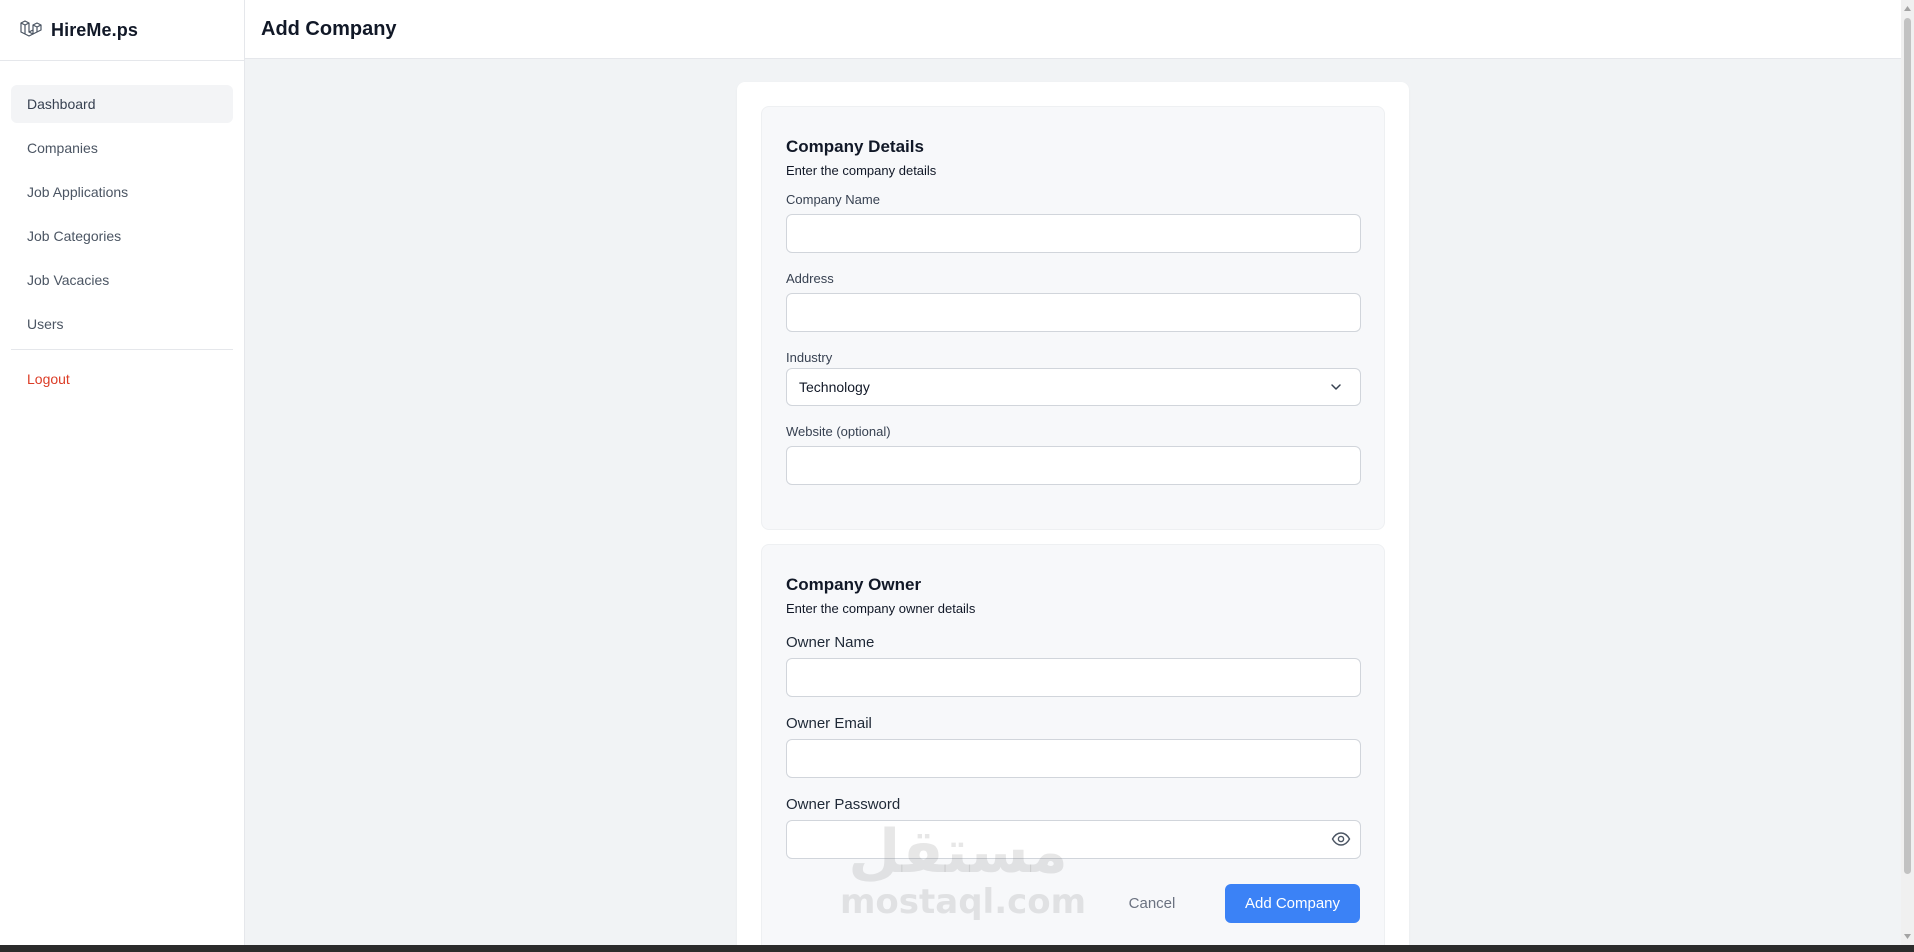 This screenshot has height=952, width=1914. What do you see at coordinates (1907, 8) in the screenshot?
I see `scroll-up-icon` at bounding box center [1907, 8].